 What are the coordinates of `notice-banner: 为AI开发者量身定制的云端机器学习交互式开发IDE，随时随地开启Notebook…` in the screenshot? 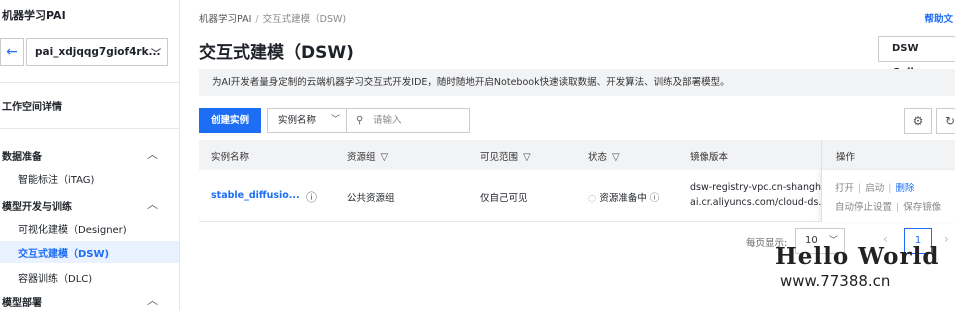 It's located at (577, 82).